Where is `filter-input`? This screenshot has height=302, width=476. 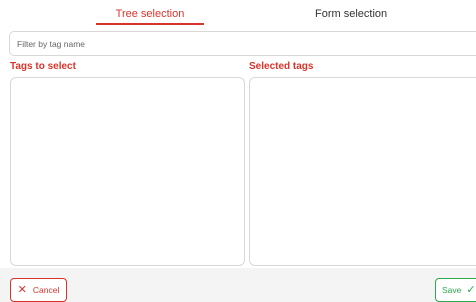
filter-input is located at coordinates (243, 43).